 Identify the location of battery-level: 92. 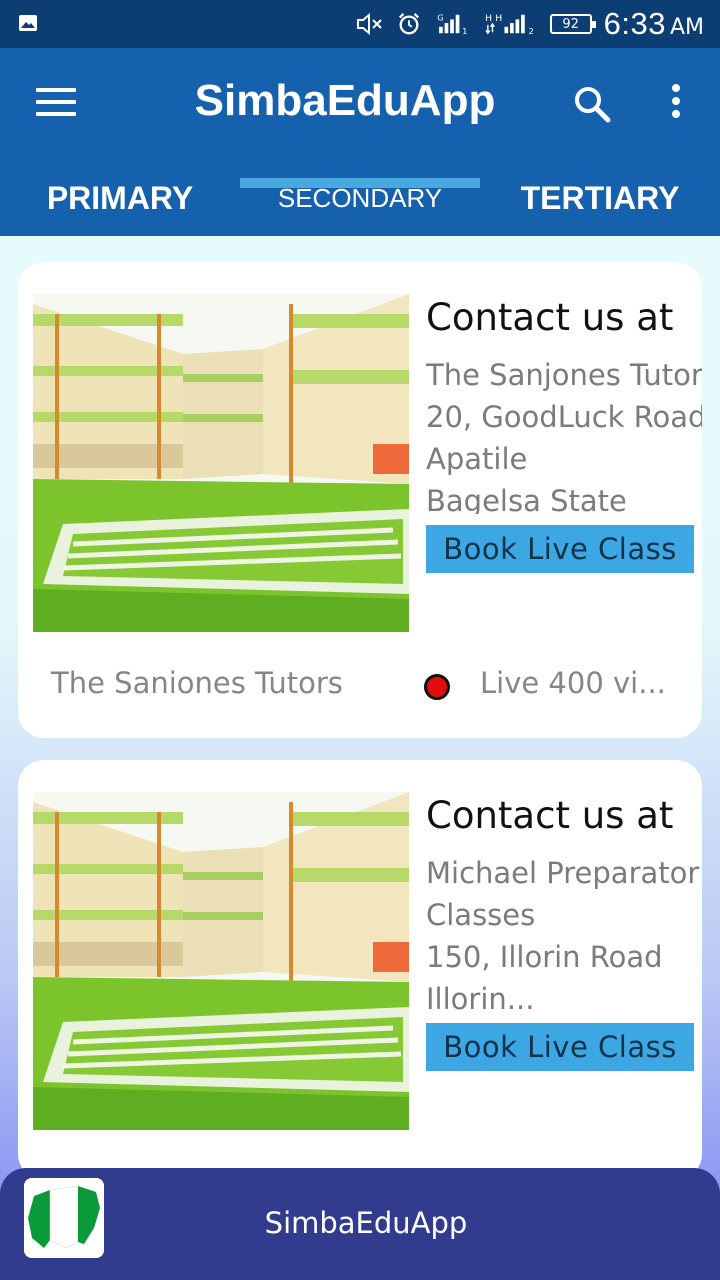
(570, 24).